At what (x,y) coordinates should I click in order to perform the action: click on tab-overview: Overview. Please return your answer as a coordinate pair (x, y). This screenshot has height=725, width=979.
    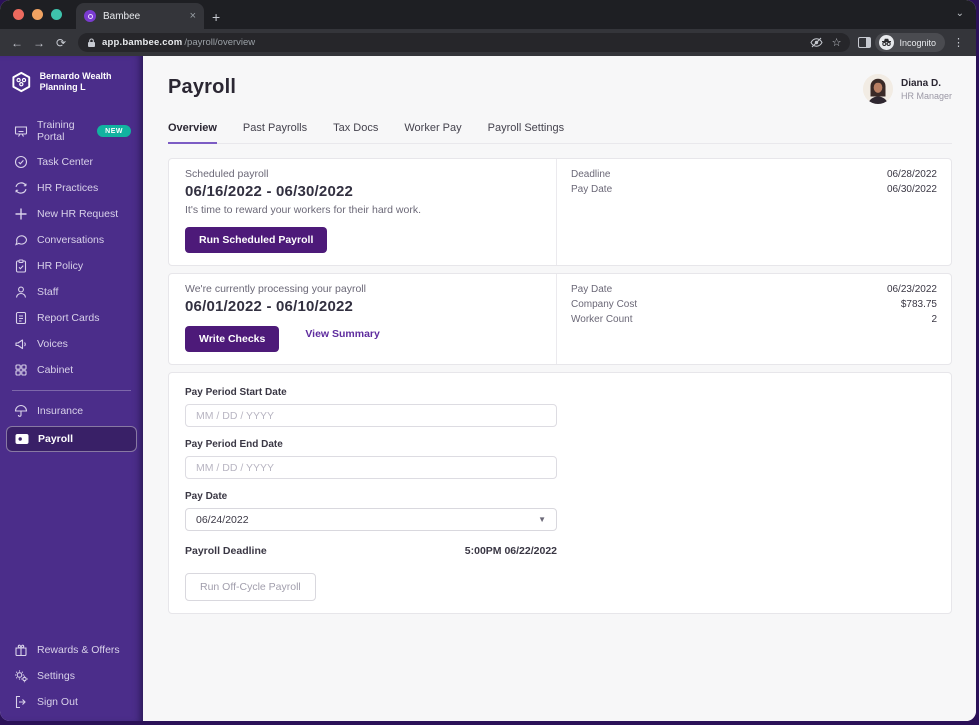
    Looking at the image, I should click on (192, 133).